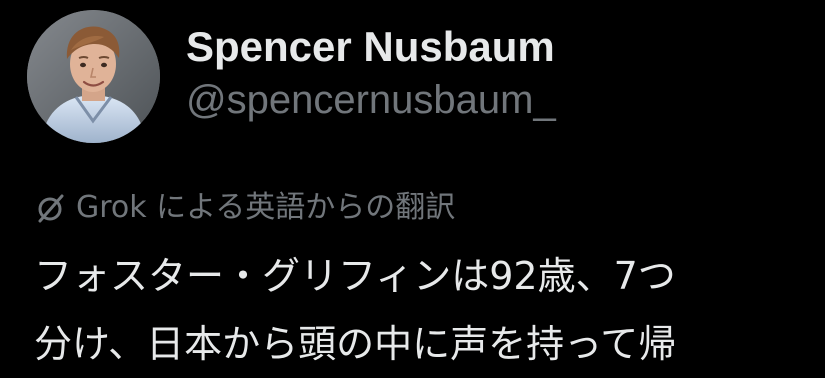 The image size is (825, 378). I want to click on translation-label: Grok による英語からの翻訳, so click(244, 208).